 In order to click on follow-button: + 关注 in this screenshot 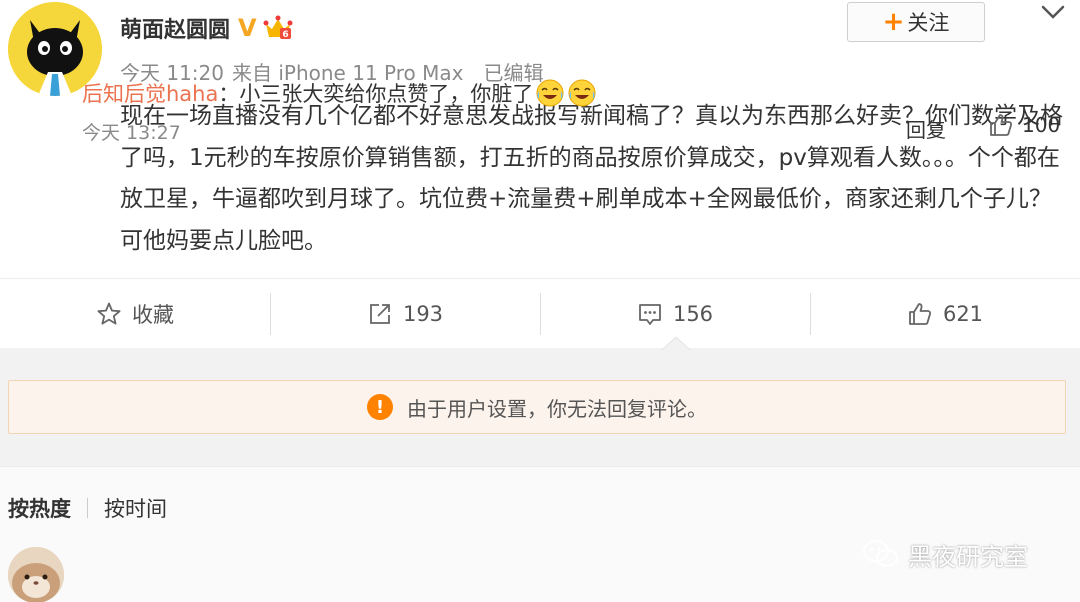, I will do `click(916, 22)`.